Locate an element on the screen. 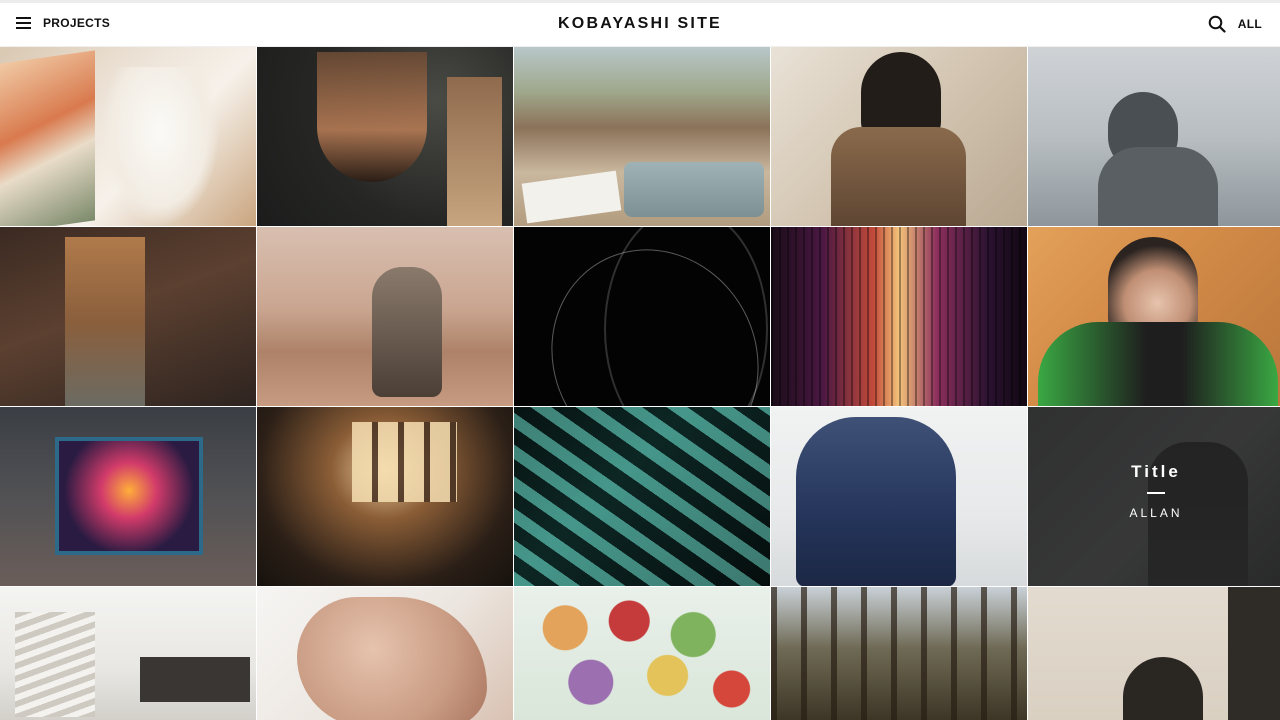 The height and width of the screenshot is (720, 1280). project-tile-coffee-pour is located at coordinates (385, 136).